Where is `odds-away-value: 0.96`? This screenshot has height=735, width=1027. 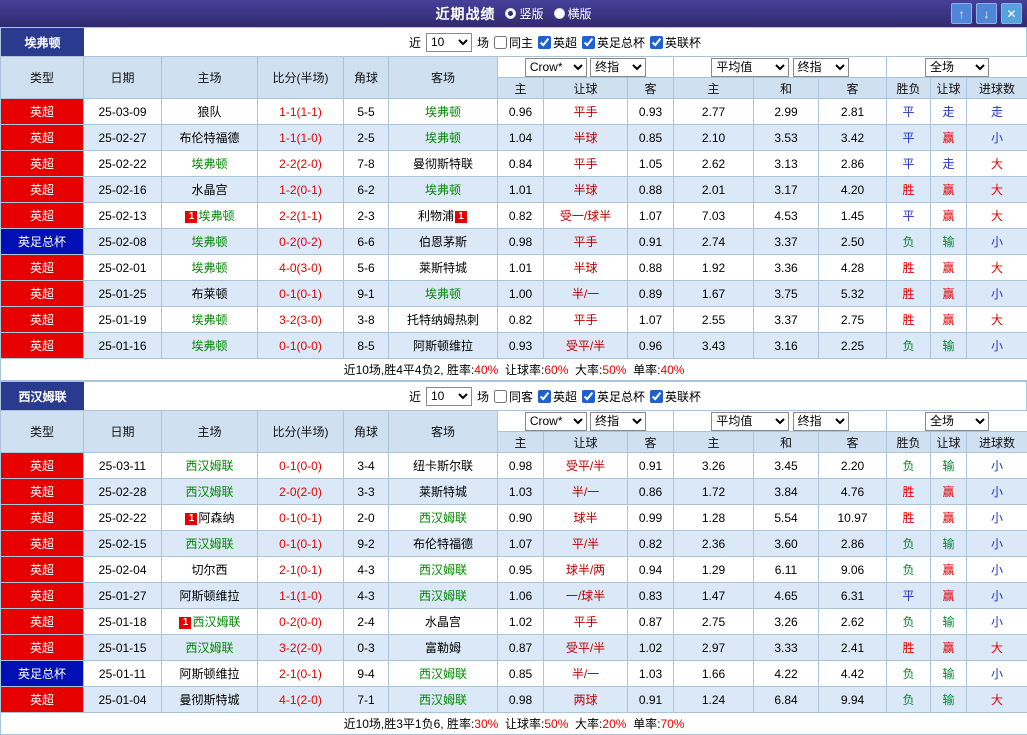 odds-away-value: 0.96 is located at coordinates (651, 346).